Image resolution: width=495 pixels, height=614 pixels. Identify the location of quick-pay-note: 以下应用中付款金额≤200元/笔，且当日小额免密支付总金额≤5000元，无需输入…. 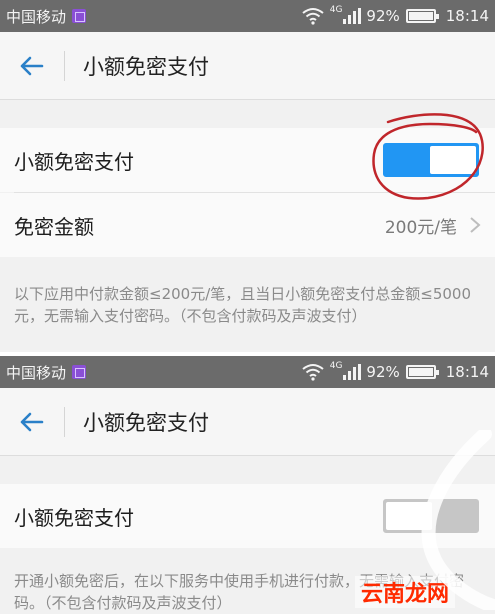
(242, 305).